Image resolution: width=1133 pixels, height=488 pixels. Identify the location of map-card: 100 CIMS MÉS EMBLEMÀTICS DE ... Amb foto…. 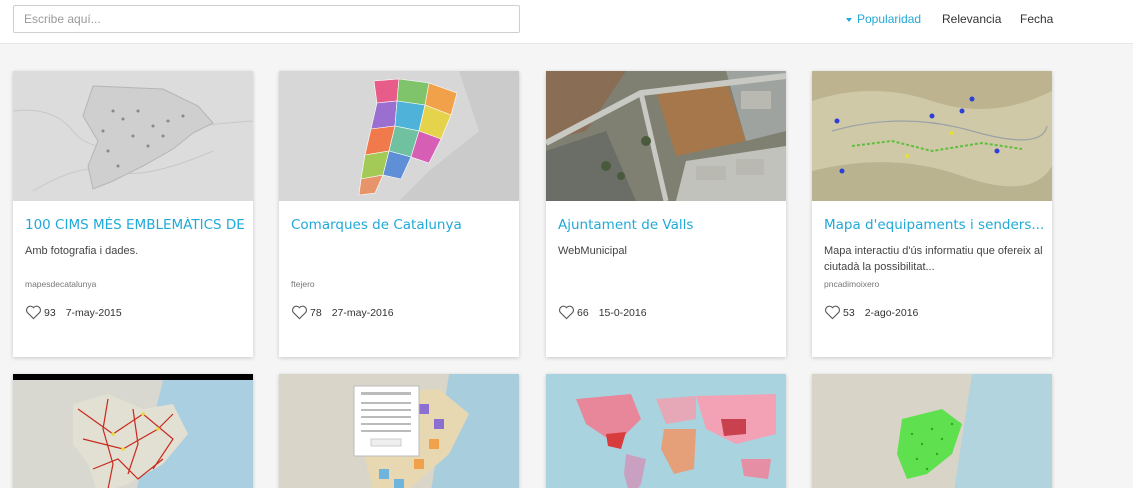
(133, 214).